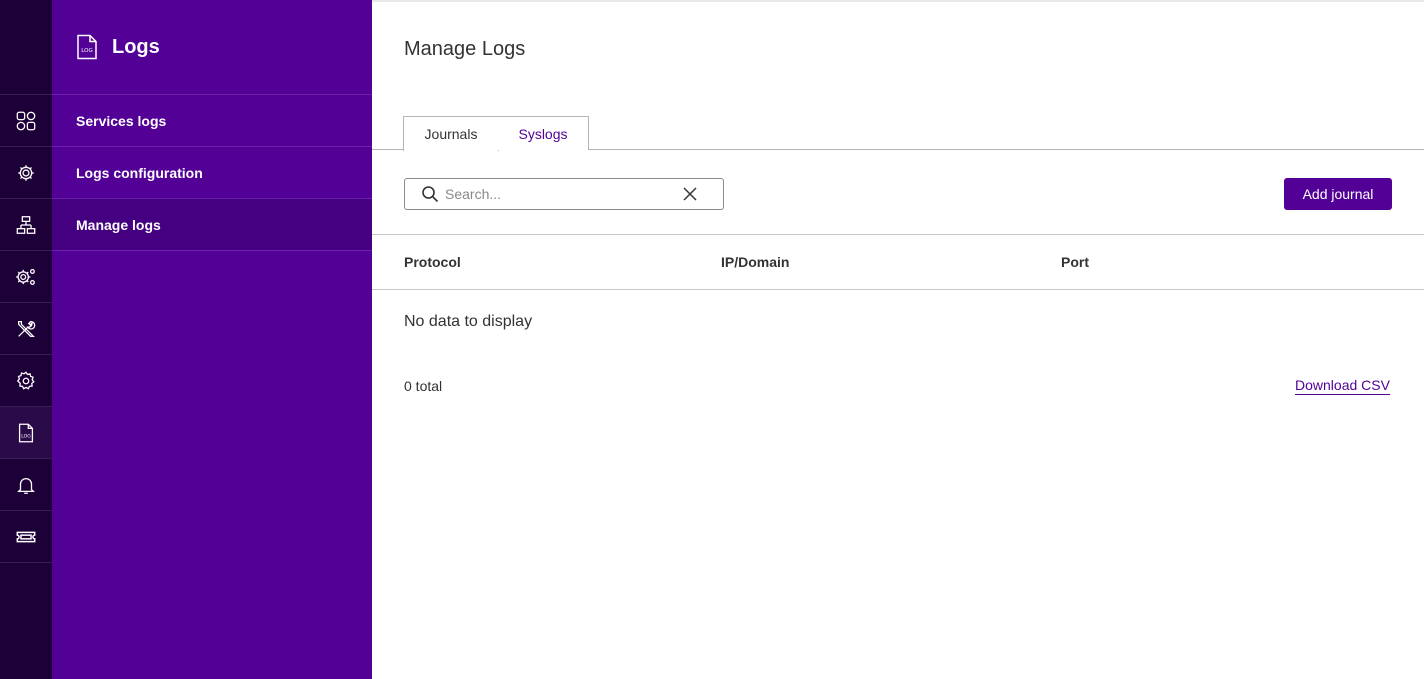 This screenshot has width=1424, height=679. Describe the element at coordinates (898, 262) in the screenshot. I see `table-header: Protocol IP/Domain Port` at that location.